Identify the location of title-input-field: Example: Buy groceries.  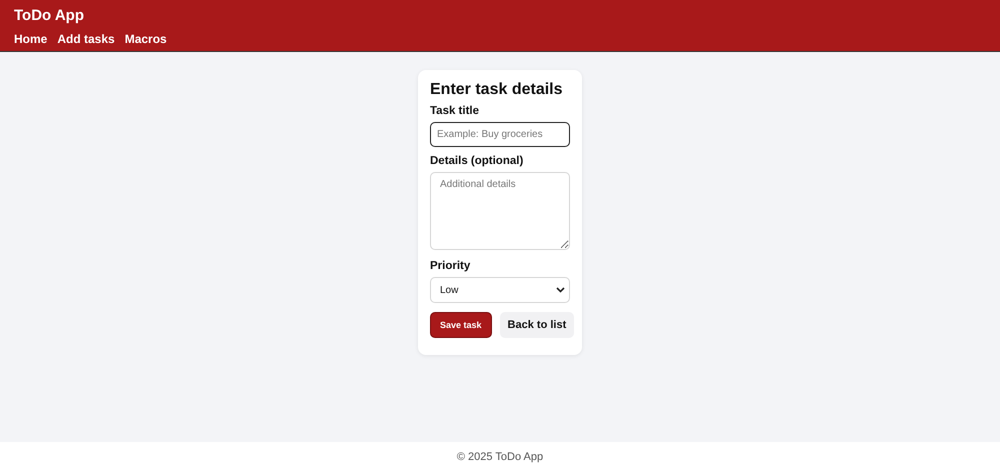
(500, 134).